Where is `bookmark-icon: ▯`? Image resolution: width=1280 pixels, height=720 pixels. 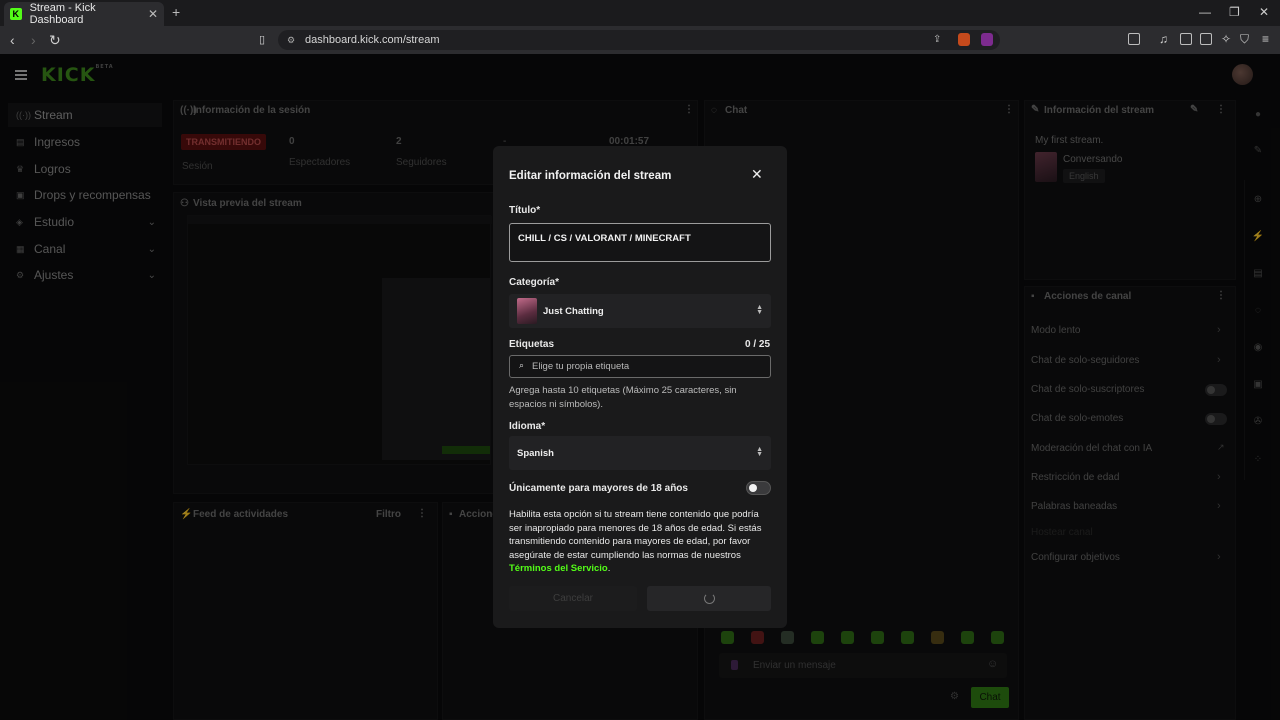 bookmark-icon: ▯ is located at coordinates (262, 39).